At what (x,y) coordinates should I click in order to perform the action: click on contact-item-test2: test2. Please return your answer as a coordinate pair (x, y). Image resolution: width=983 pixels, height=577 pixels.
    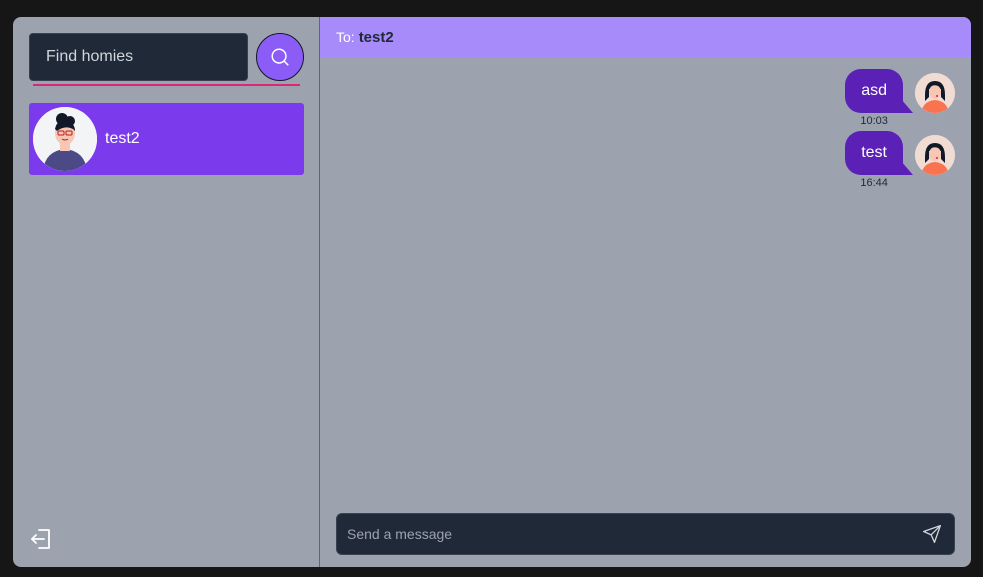
    Looking at the image, I should click on (166, 139).